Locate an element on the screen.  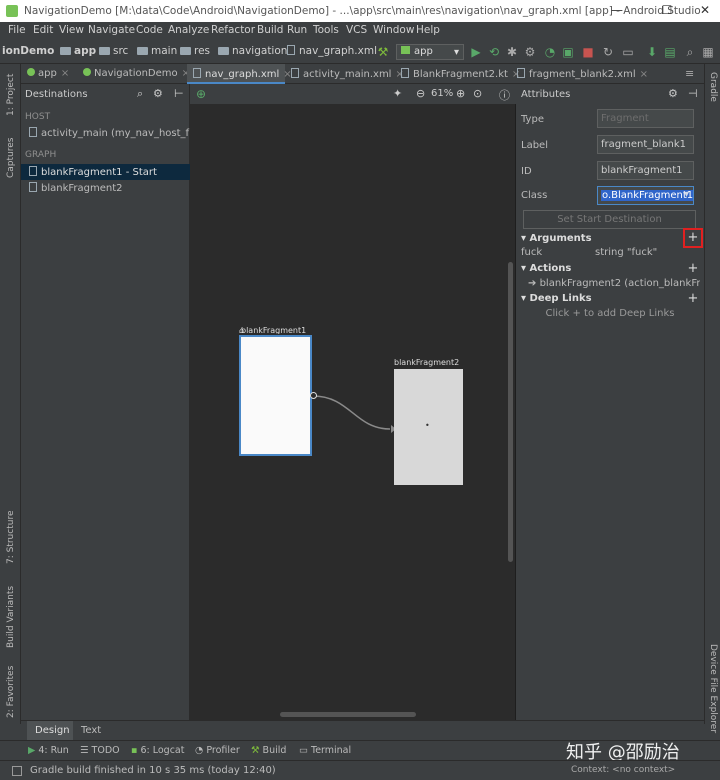
fragment-node: • is located at coordinates (428, 427).